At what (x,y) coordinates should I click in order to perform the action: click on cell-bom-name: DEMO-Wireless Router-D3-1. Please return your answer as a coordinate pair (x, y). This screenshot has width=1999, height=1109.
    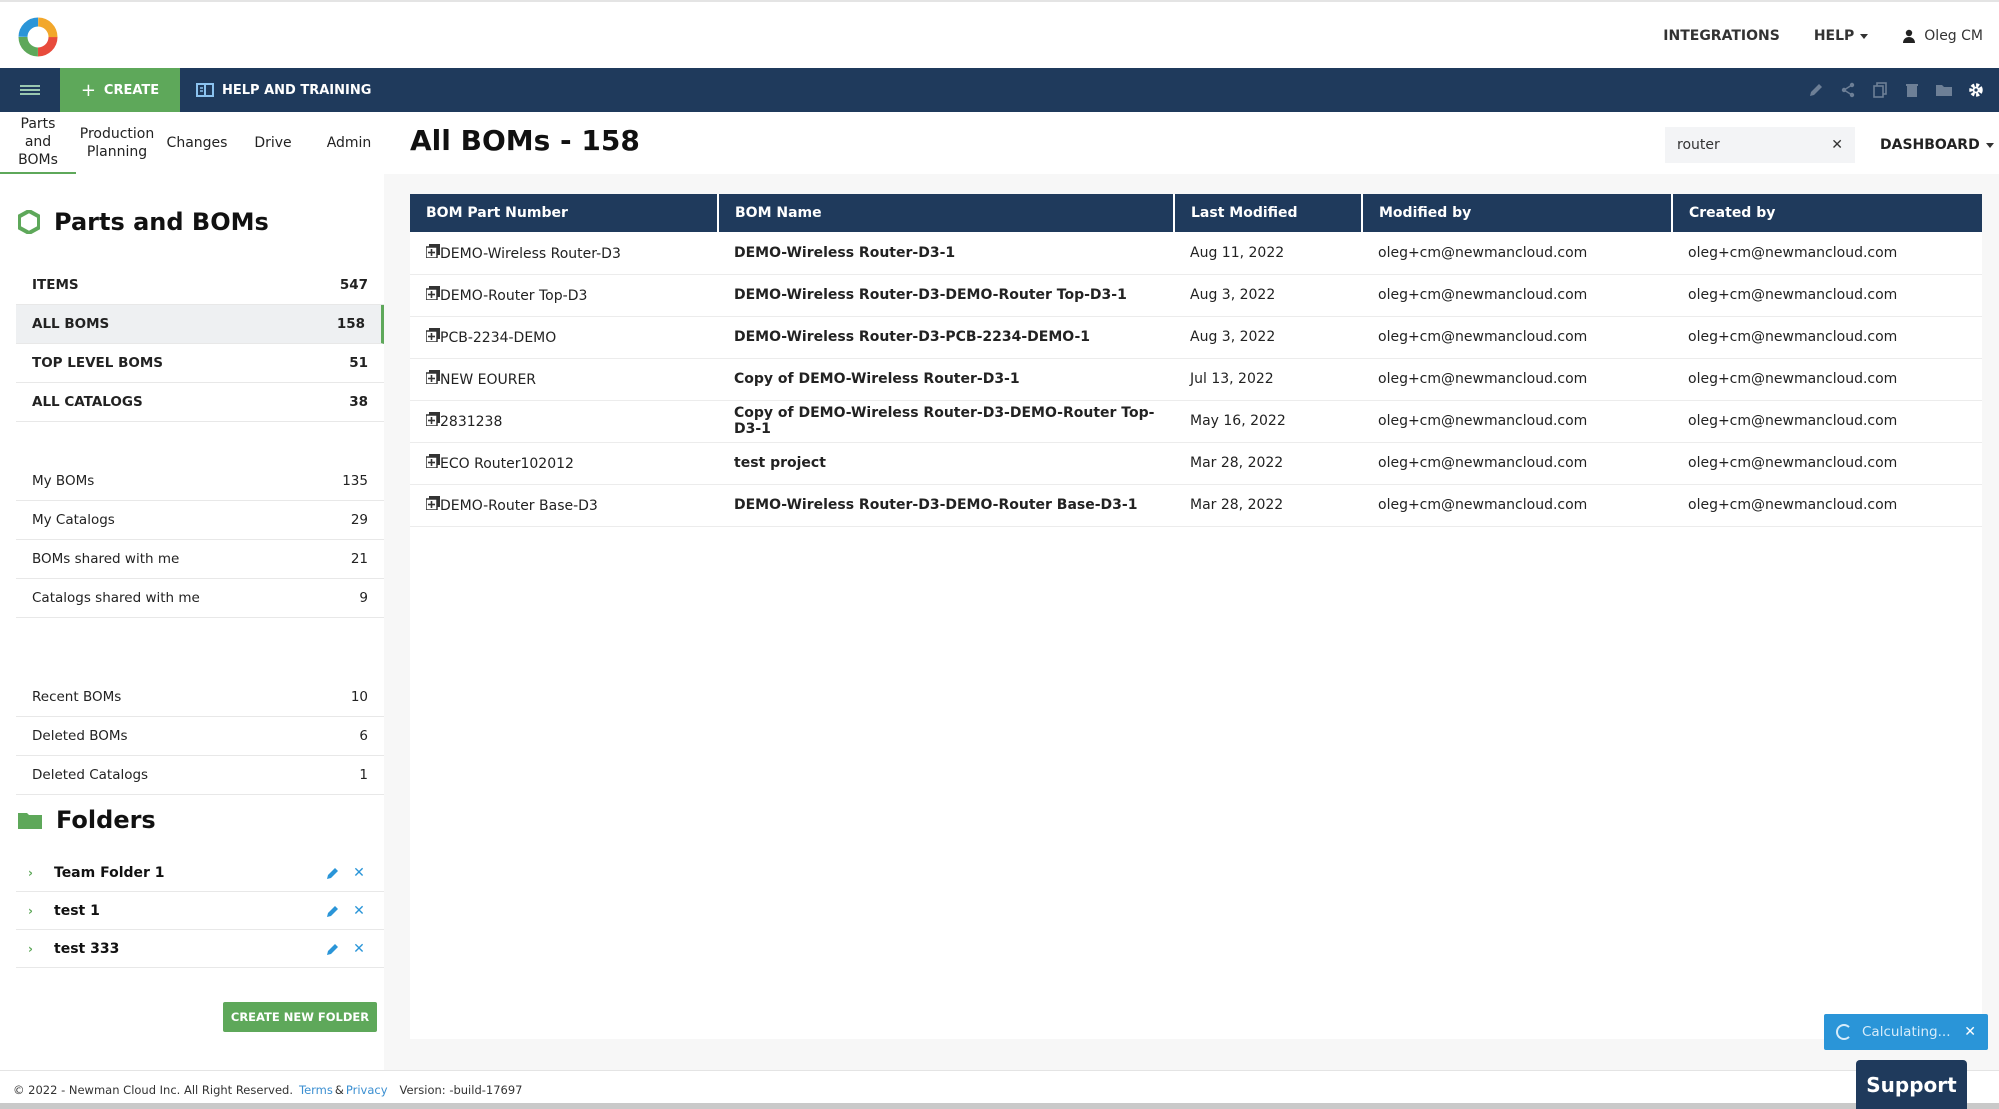
    Looking at the image, I should click on (946, 253).